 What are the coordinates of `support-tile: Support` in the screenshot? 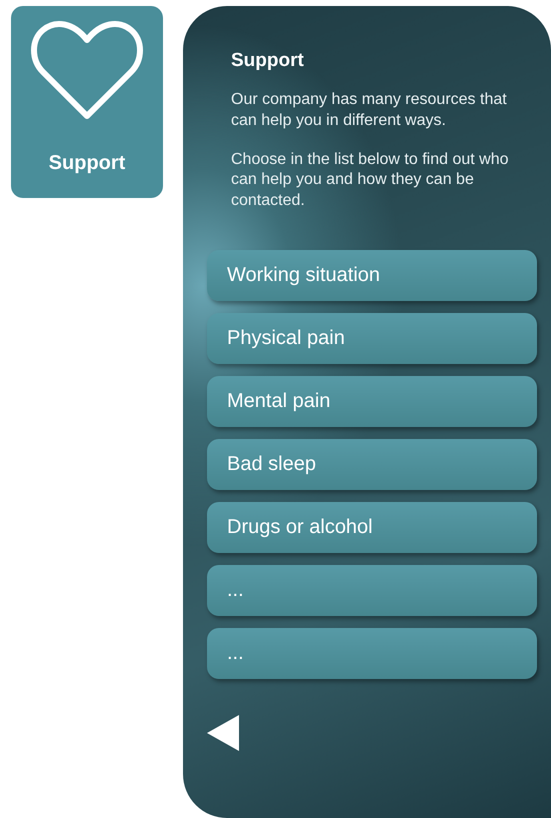 It's located at (87, 102).